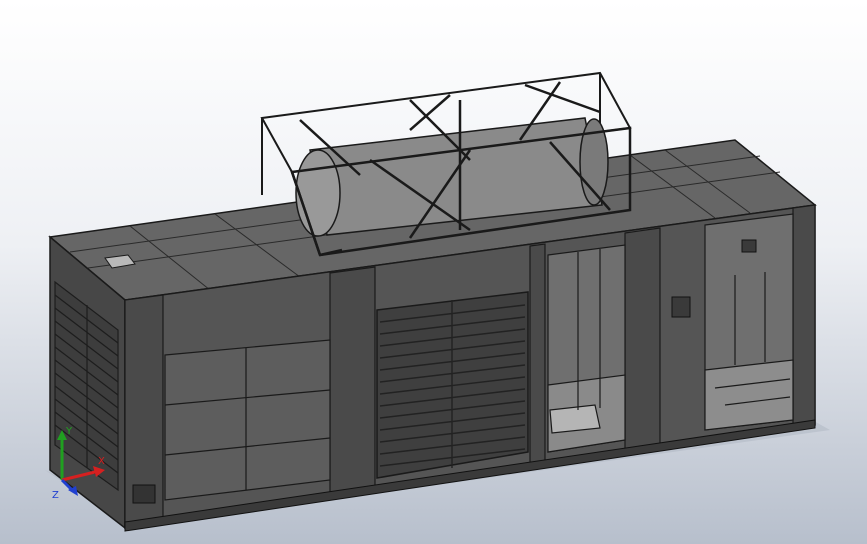 This screenshot has height=544, width=867. I want to click on control-box, so click(681, 307).